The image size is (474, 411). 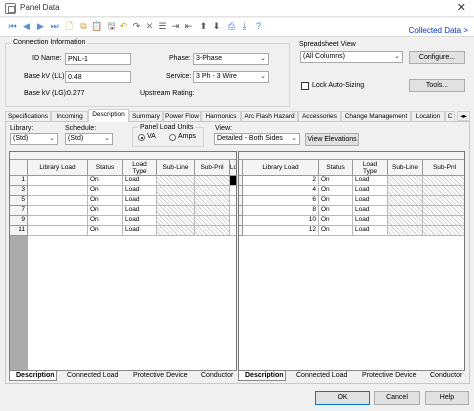 What do you see at coordinates (141, 137) in the screenshot?
I see `units-va-radio` at bounding box center [141, 137].